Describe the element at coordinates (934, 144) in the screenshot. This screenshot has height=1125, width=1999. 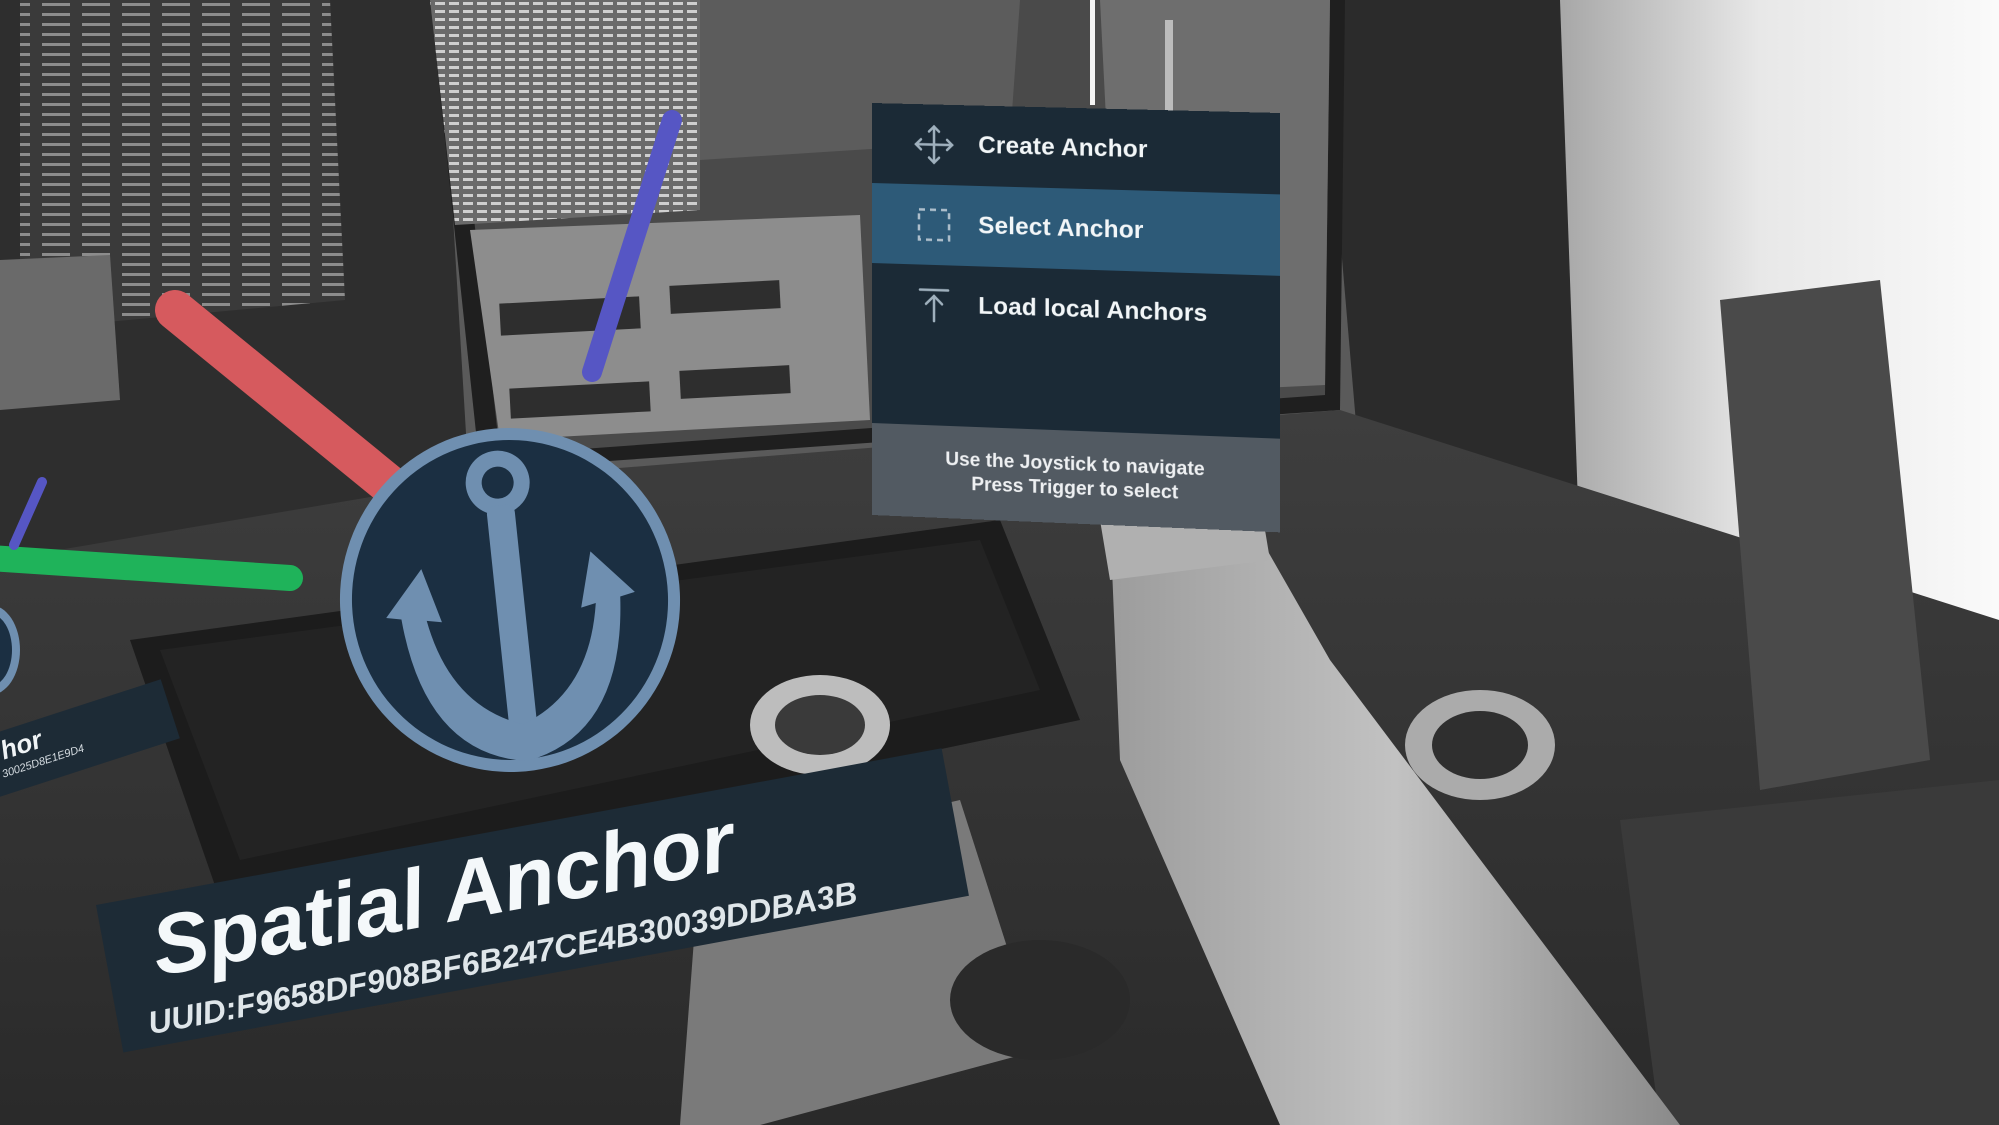
I see `move-icon` at that location.